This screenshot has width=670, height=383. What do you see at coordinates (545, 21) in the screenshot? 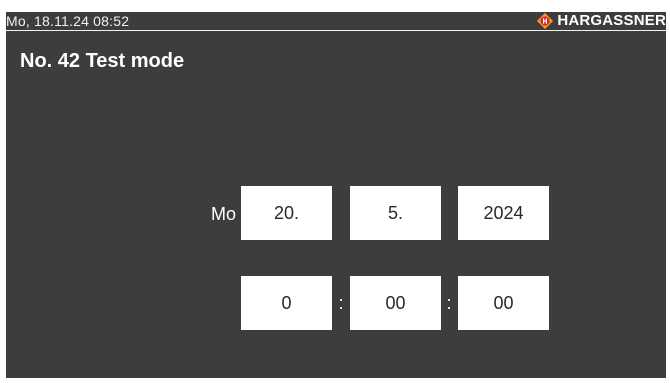
I see `hargassner-logo-icon` at bounding box center [545, 21].